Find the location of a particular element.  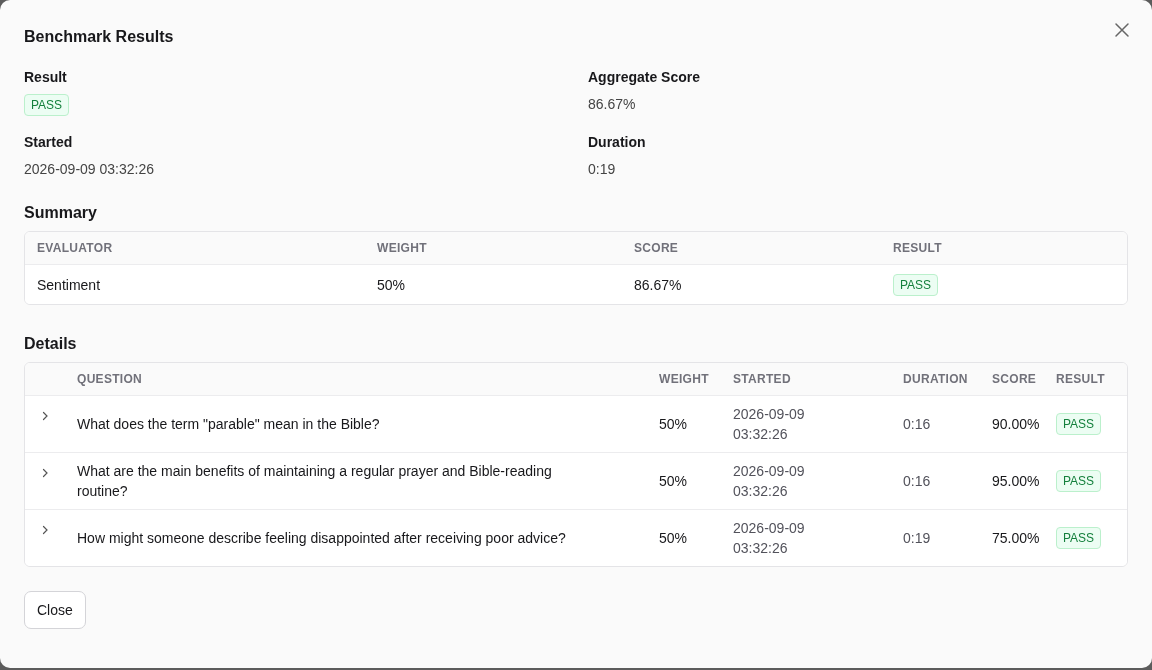

table-cell-text: 86.67% is located at coordinates (658, 285).